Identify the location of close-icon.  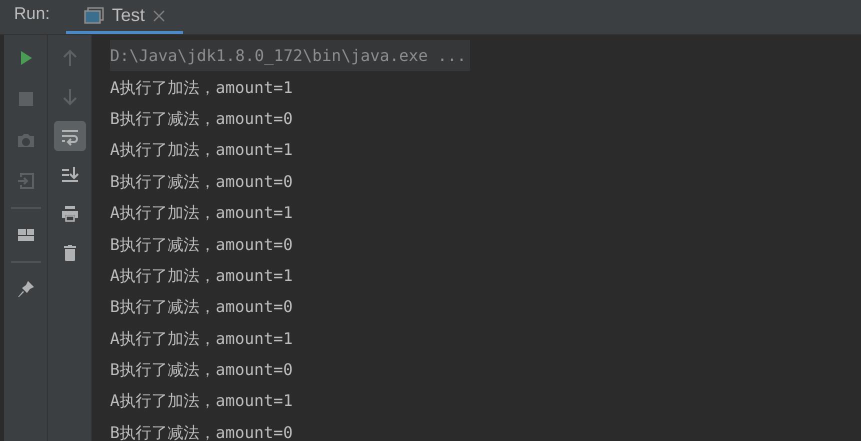
(158, 16).